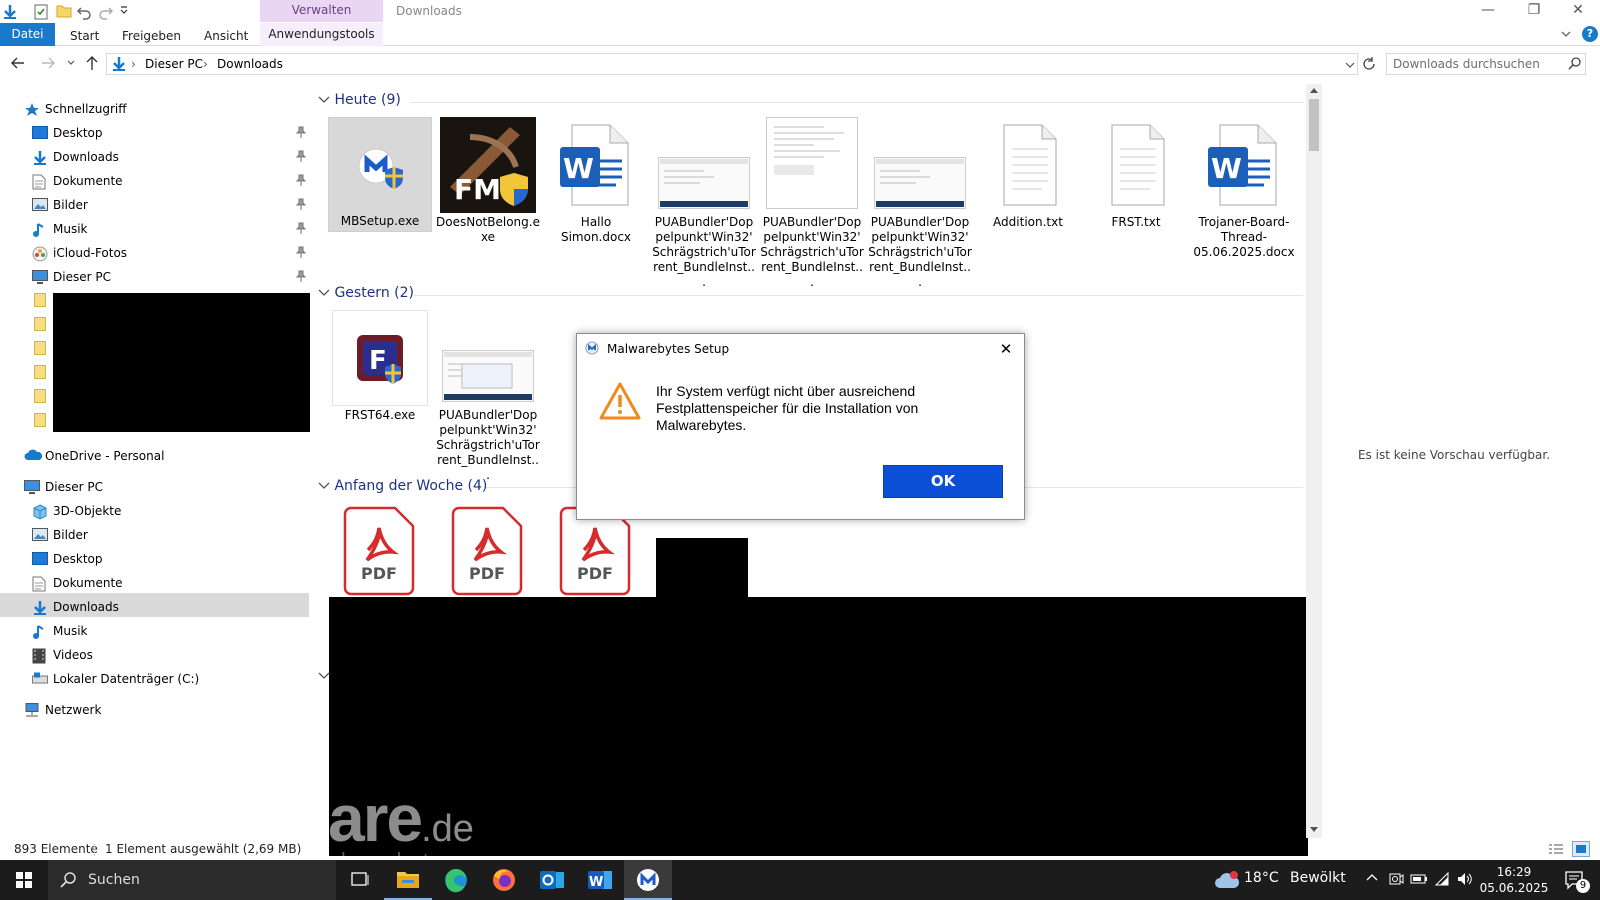 The width and height of the screenshot is (1600, 900). What do you see at coordinates (226, 36) in the screenshot?
I see `tab-ansicht: Ansicht` at bounding box center [226, 36].